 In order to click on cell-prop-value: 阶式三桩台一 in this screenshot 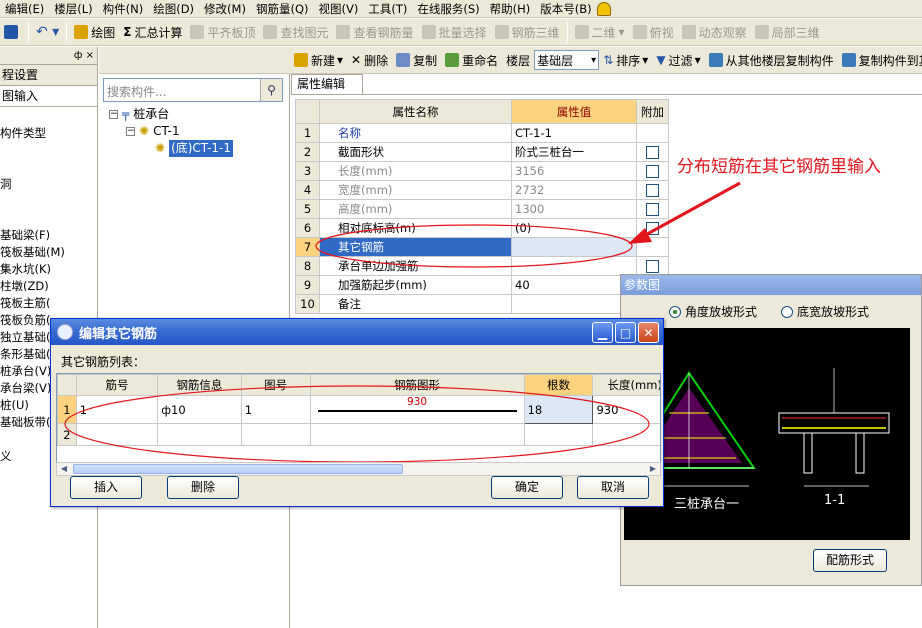, I will do `click(574, 152)`.